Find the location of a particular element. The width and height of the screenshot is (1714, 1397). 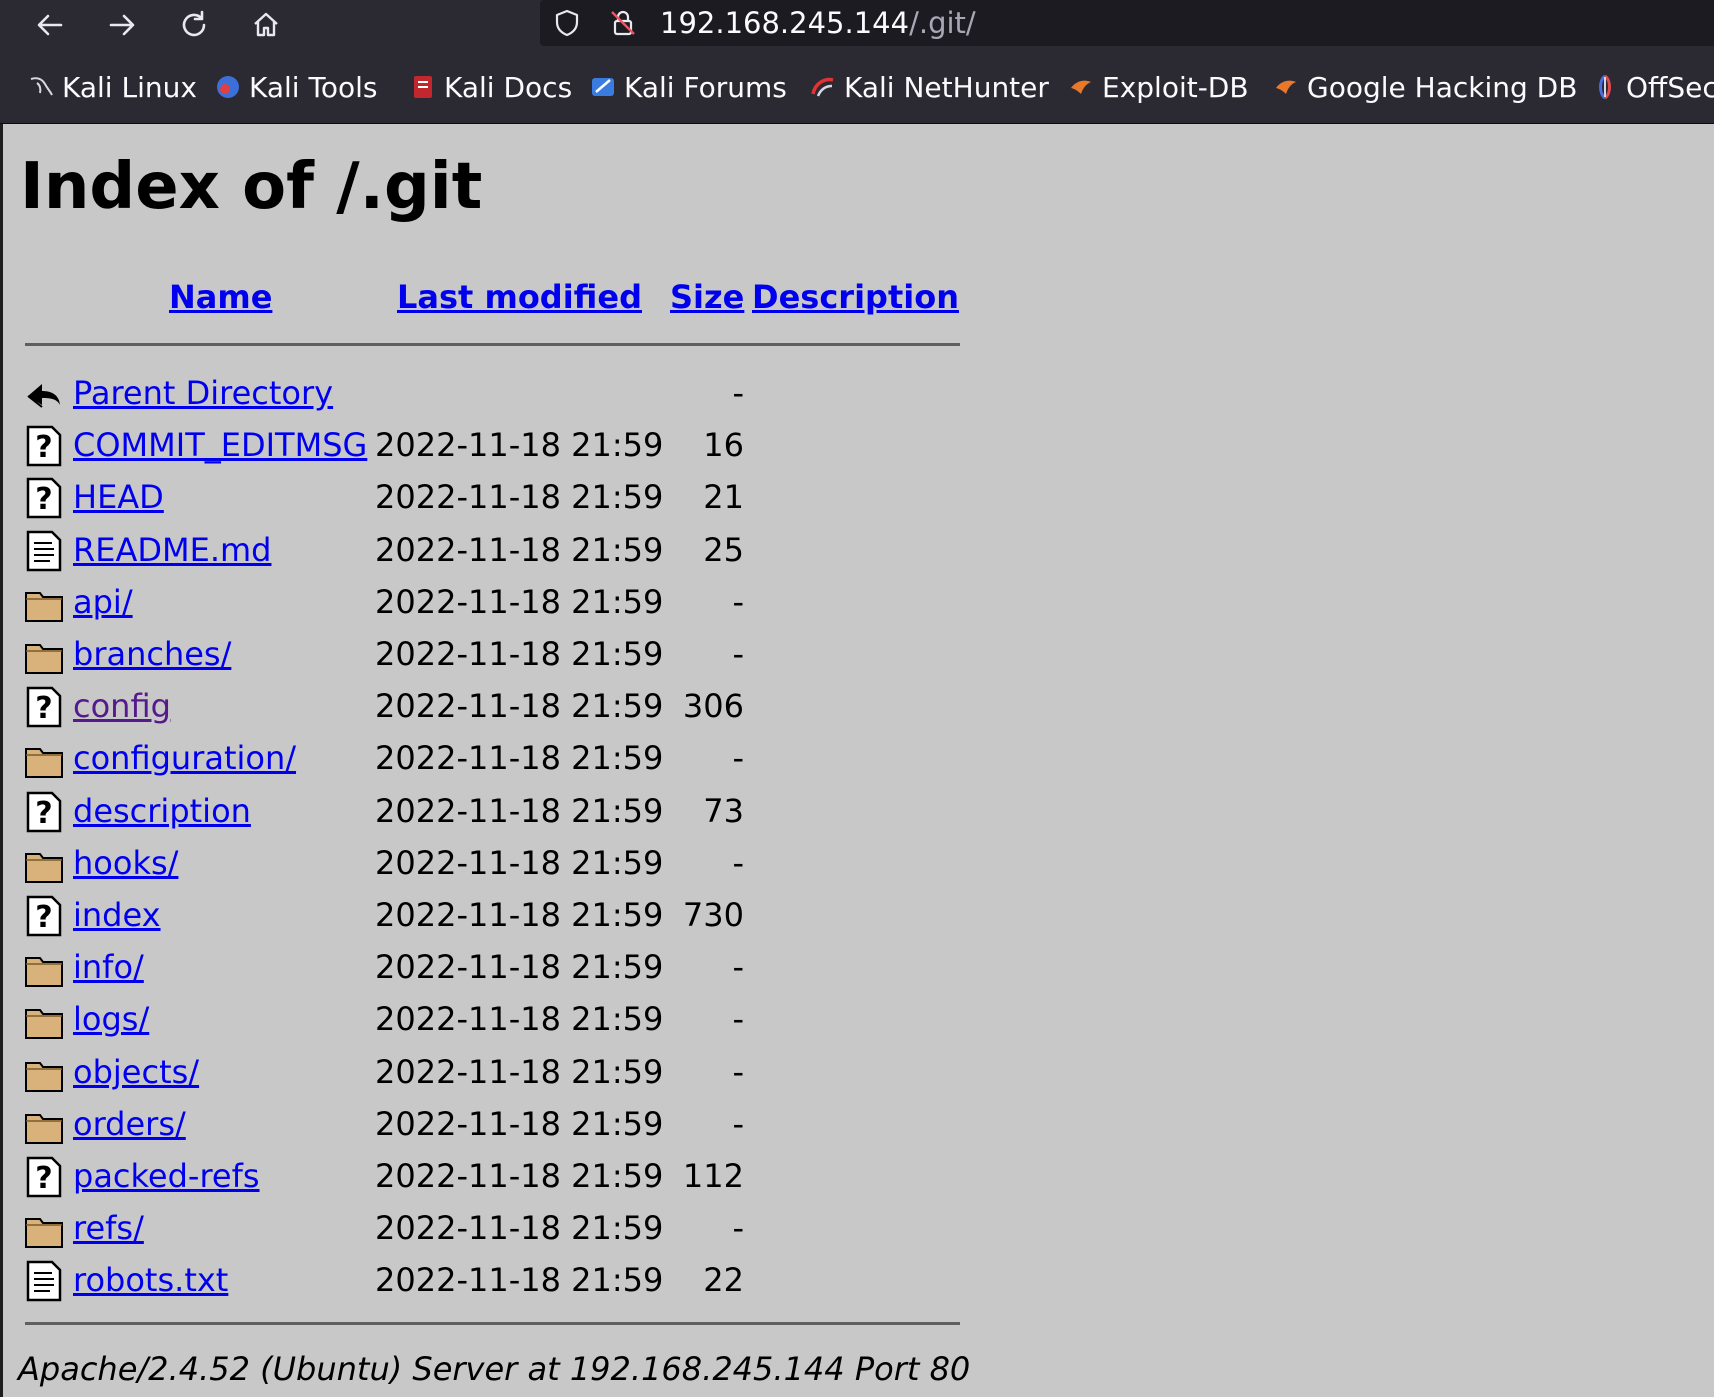

file-link: index is located at coordinates (117, 915).